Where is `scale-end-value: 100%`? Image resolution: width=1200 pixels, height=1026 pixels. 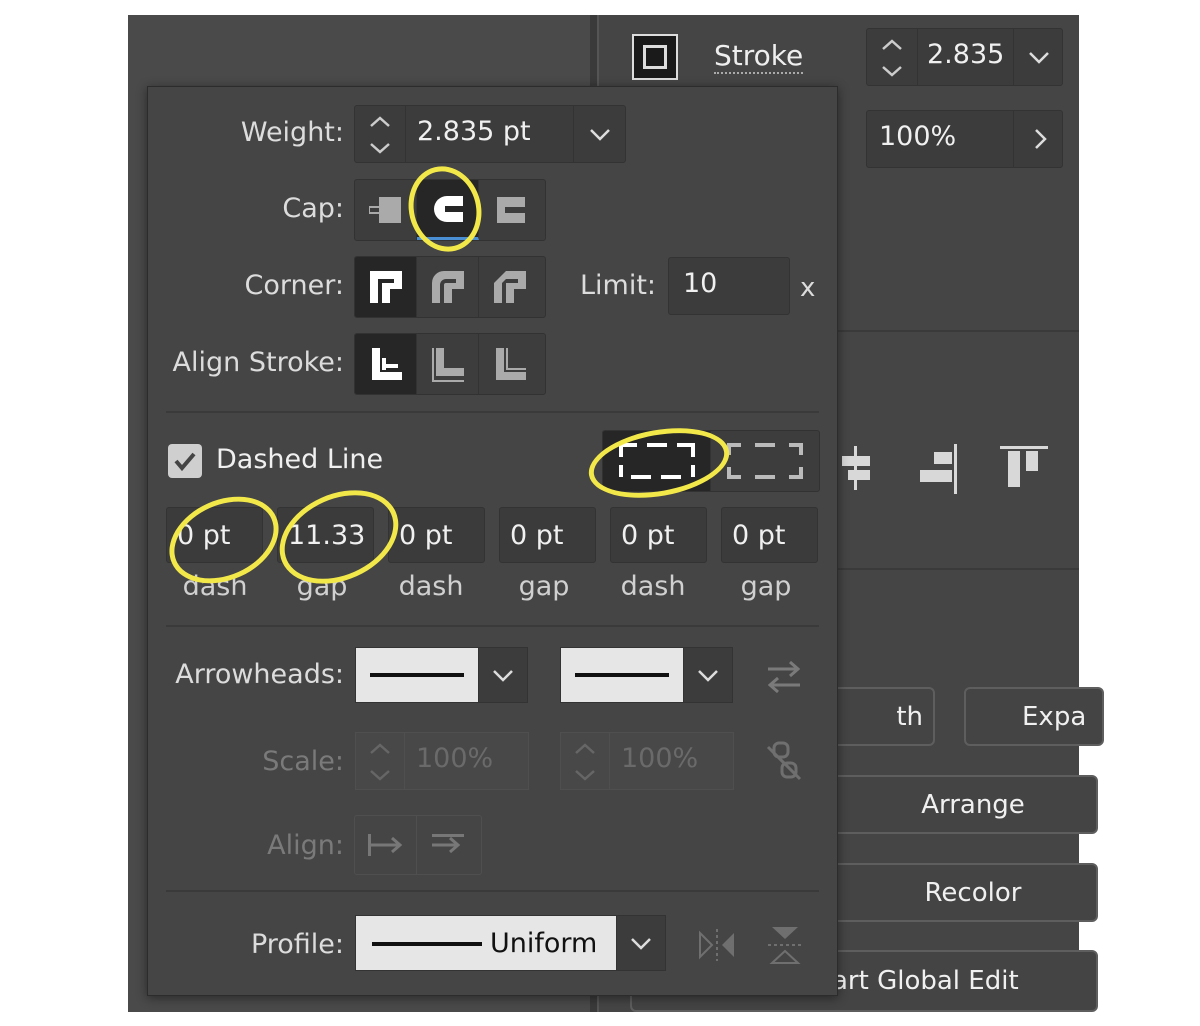 scale-end-value: 100% is located at coordinates (660, 758).